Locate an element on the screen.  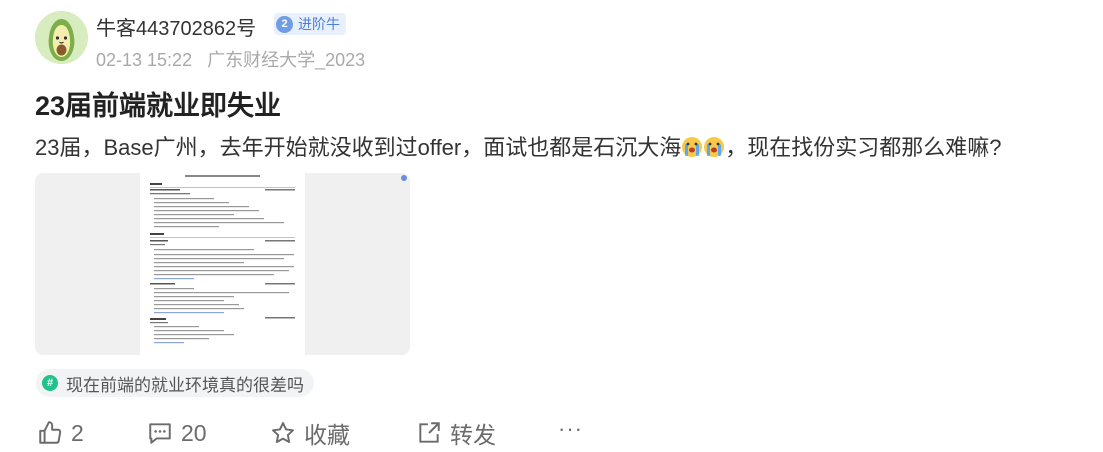
image-indicator-icon is located at coordinates (404, 178).